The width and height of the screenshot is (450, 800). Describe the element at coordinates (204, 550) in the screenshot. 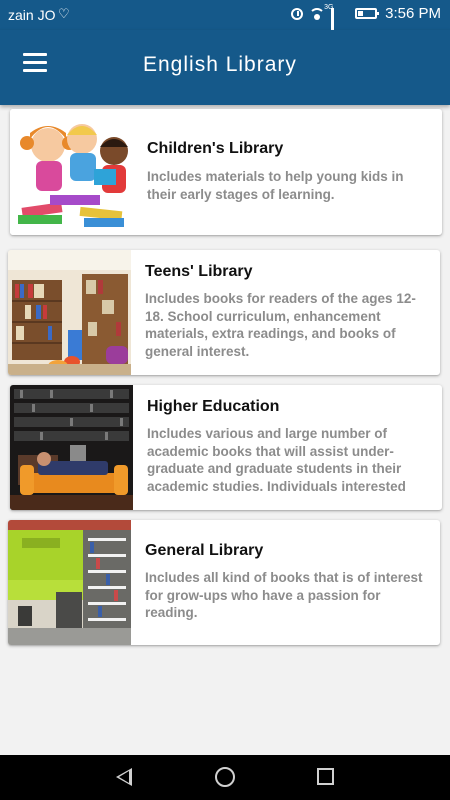

I see `card-title: General Library` at that location.